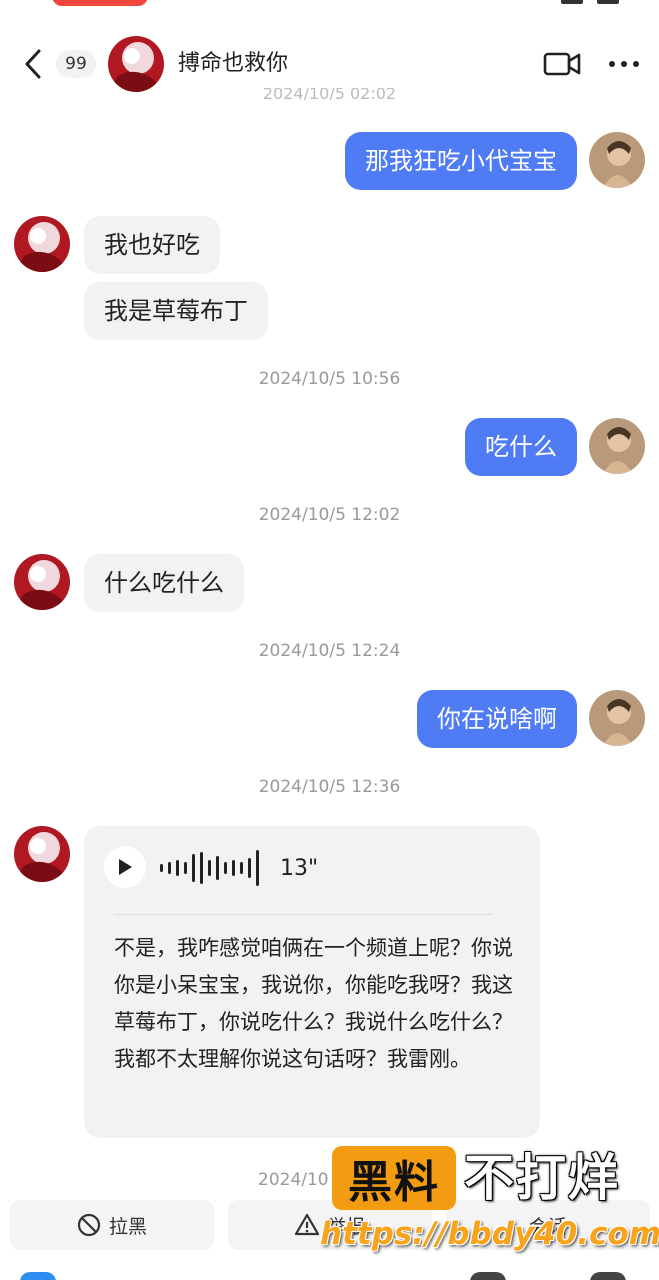  I want to click on more-button, so click(624, 64).